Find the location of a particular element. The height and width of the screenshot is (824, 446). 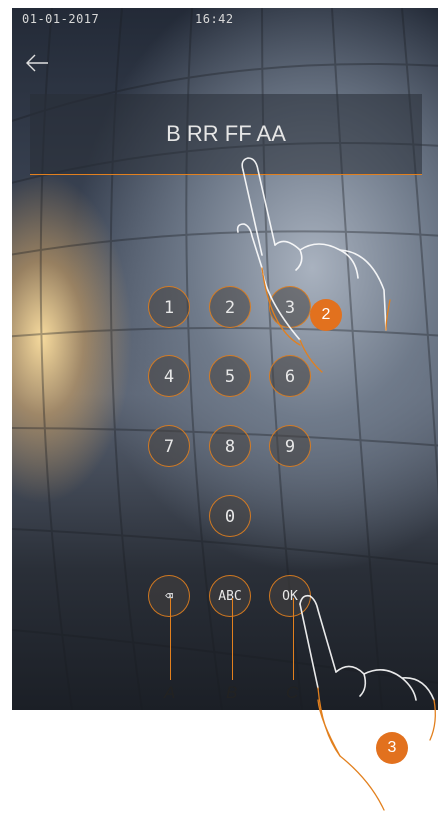

step-3-badge: 3 is located at coordinates (392, 748).